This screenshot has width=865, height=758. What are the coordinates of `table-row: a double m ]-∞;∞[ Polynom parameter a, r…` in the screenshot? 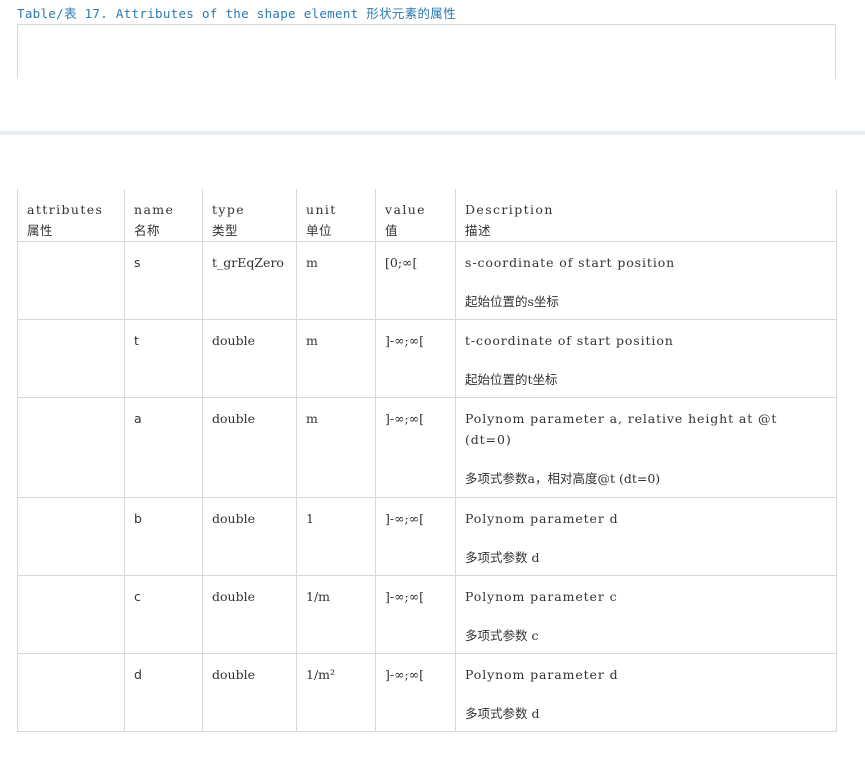 It's located at (427, 447).